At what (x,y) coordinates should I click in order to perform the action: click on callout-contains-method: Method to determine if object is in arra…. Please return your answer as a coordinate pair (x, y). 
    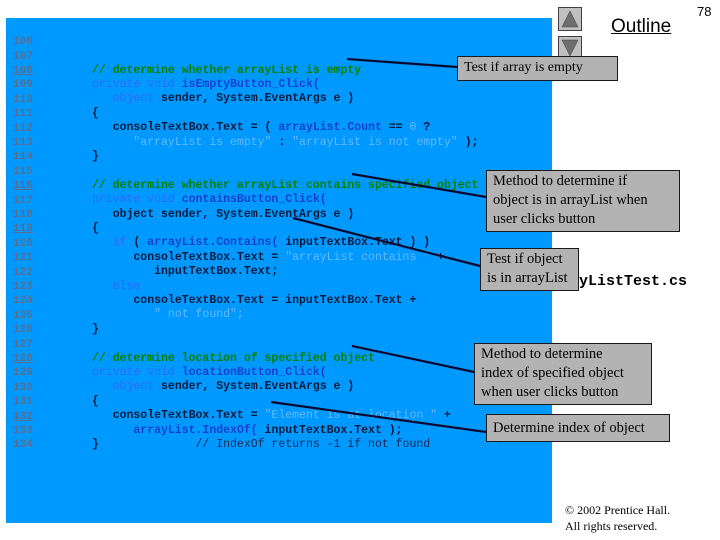
    Looking at the image, I should click on (583, 201).